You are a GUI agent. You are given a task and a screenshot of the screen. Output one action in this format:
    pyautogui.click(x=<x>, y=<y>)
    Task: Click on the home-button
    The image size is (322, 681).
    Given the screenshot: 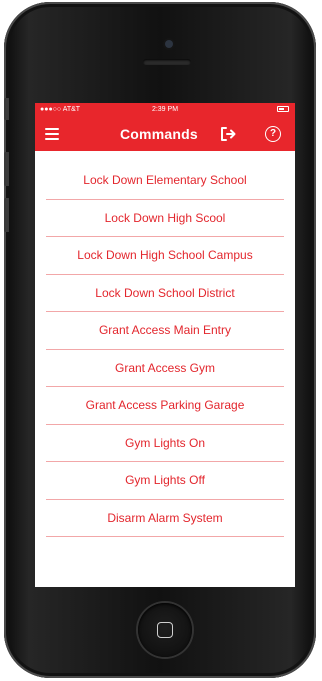 What is the action you would take?
    pyautogui.click(x=165, y=630)
    